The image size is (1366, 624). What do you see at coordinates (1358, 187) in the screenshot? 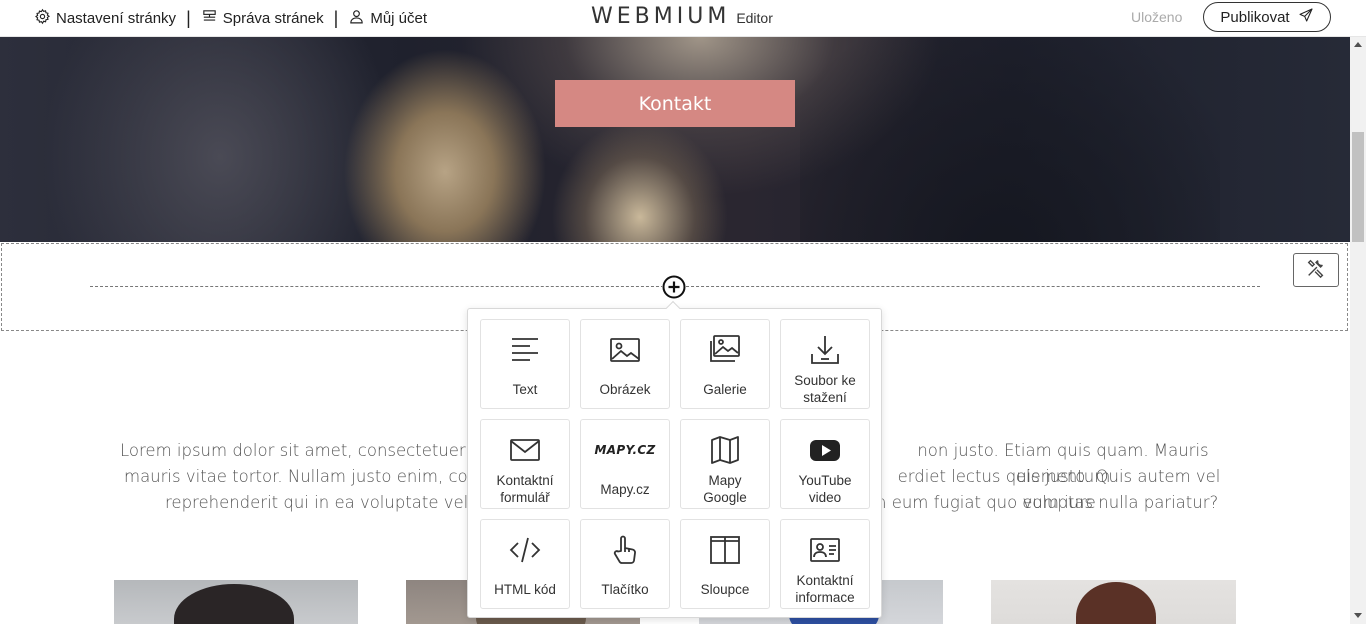
I see `scroll-thumb` at bounding box center [1358, 187].